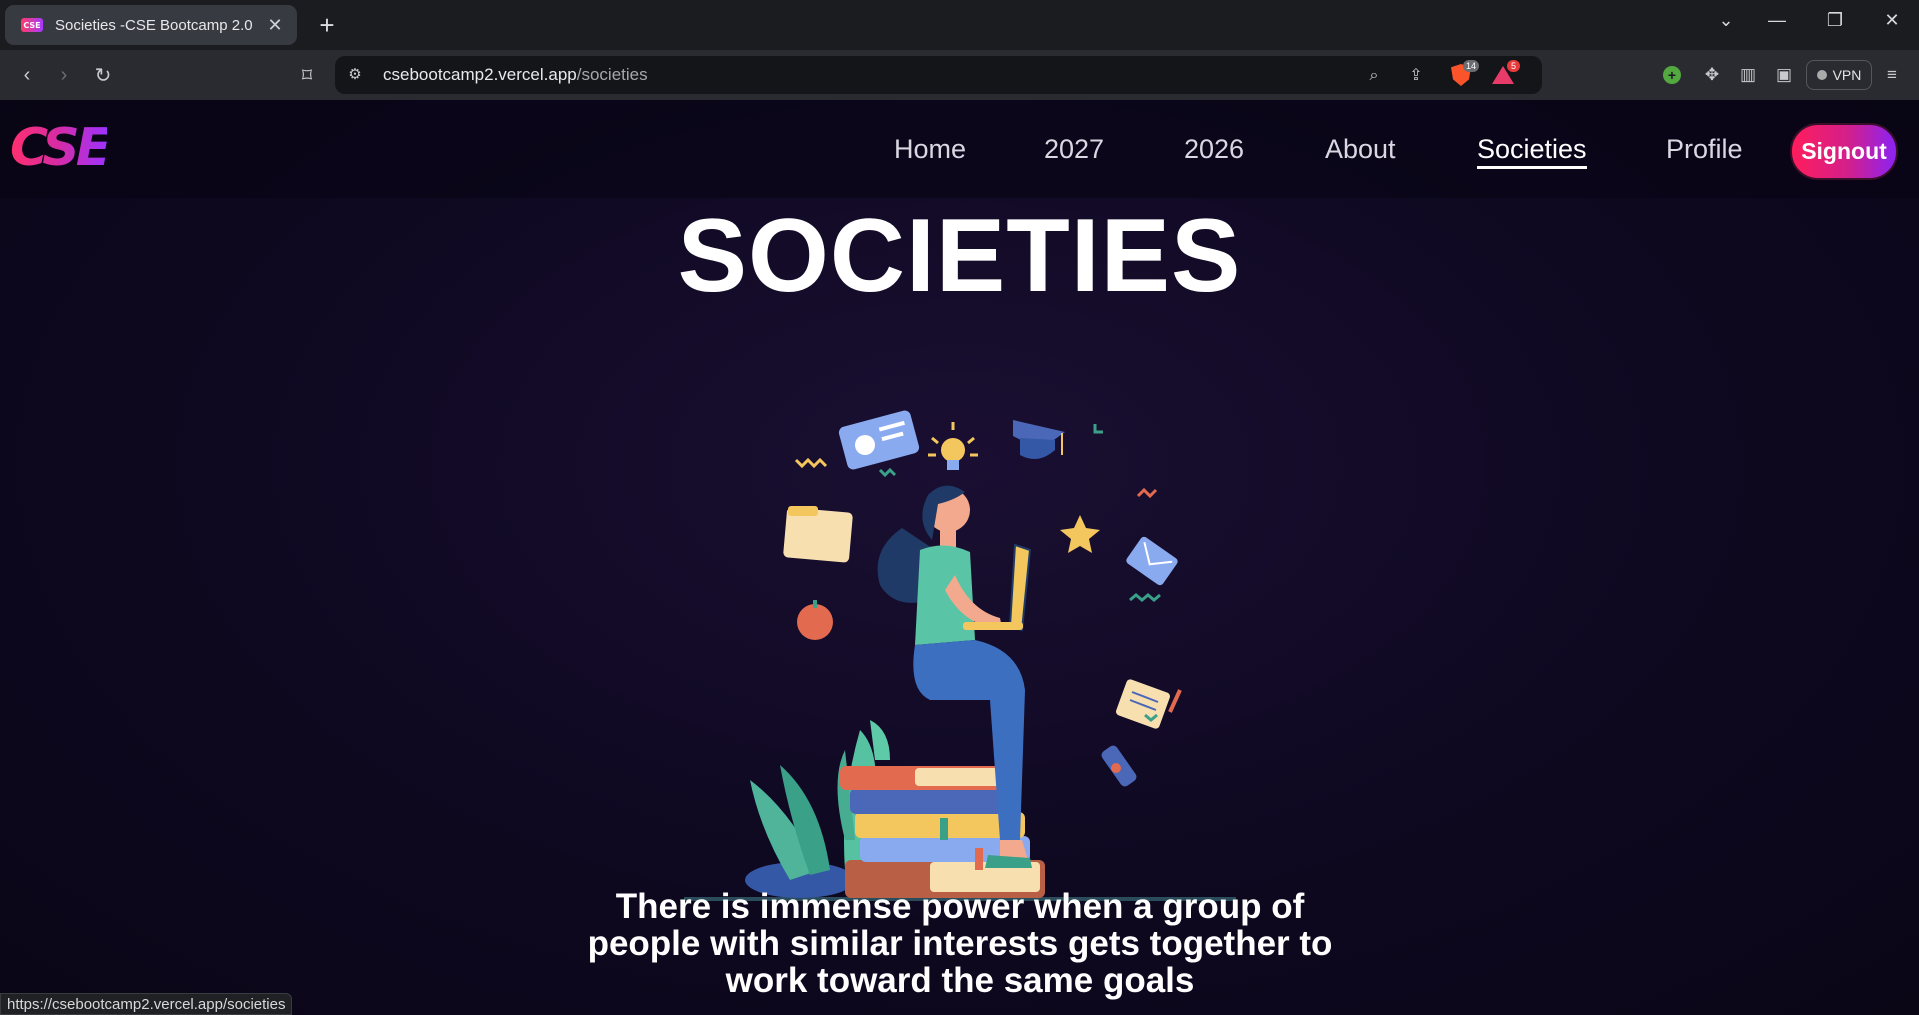 This screenshot has width=1919, height=1015. I want to click on nav-2027: 2027, so click(1074, 149).